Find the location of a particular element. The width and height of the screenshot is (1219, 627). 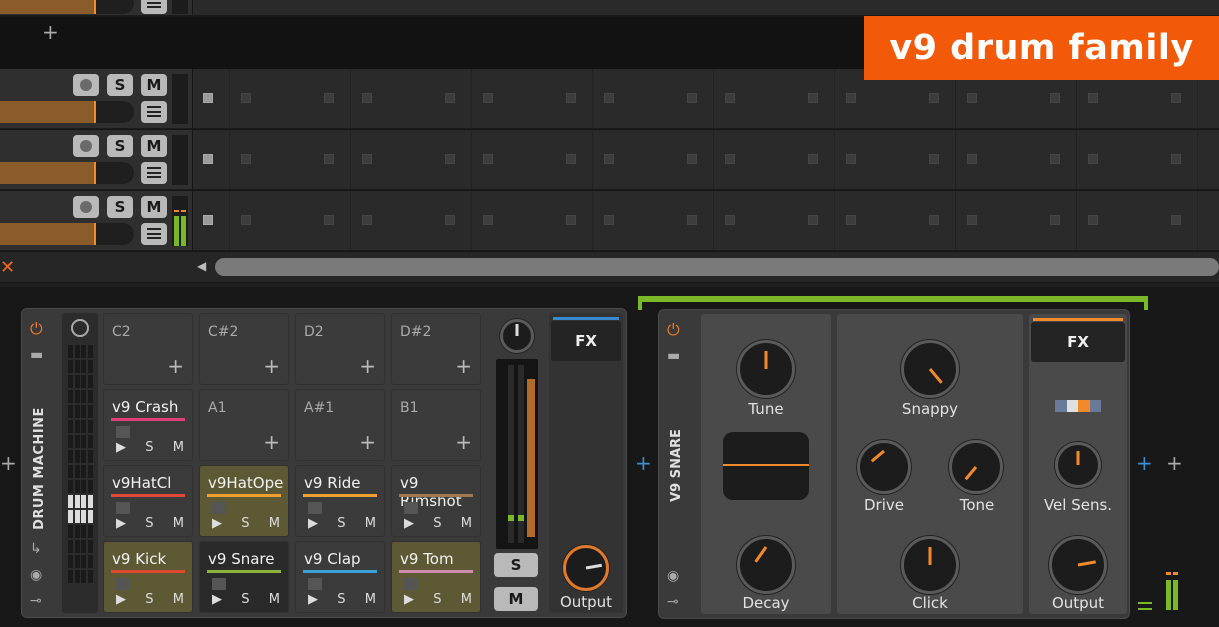

track-lane-partial is located at coordinates (706, 8).